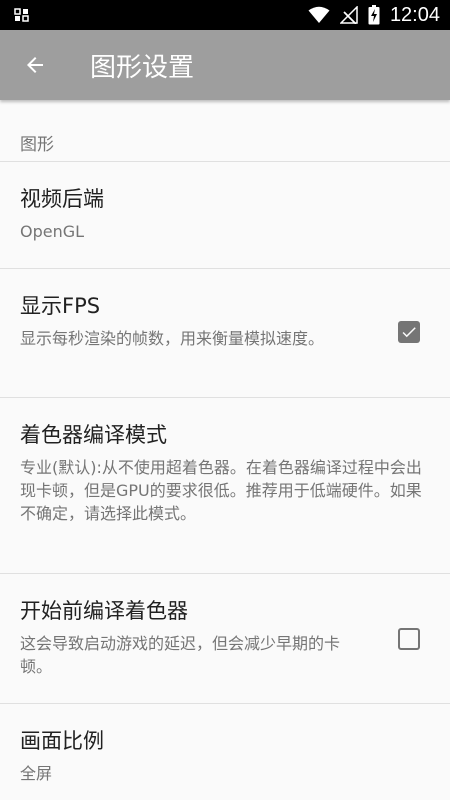 This screenshot has height=800, width=450. I want to click on back-button, so click(35, 65).